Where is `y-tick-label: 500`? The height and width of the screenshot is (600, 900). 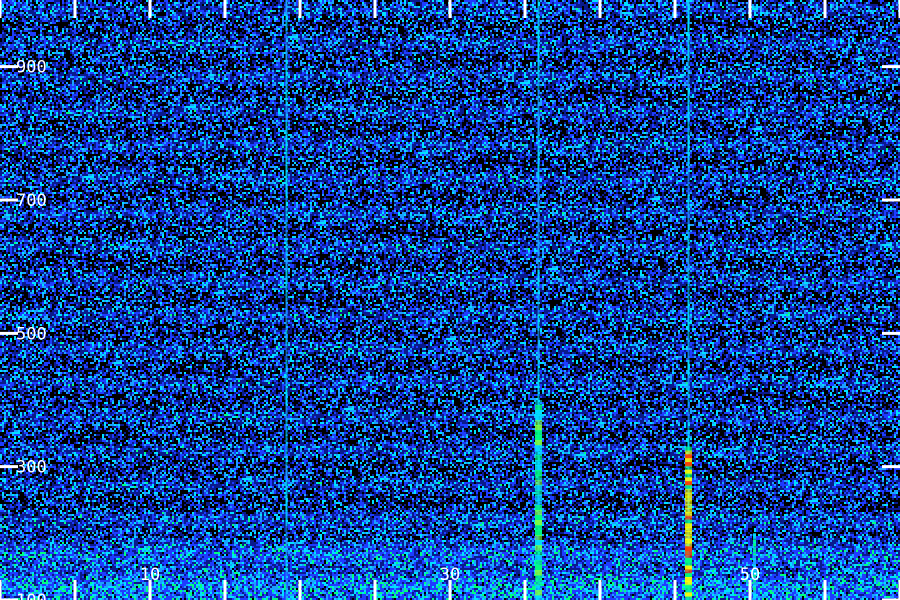 y-tick-label: 500 is located at coordinates (31, 334).